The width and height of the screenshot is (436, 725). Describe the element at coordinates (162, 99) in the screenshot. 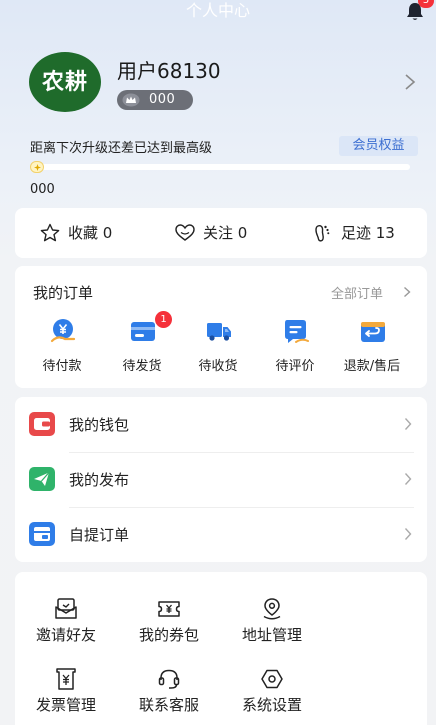

I see `level-value: 000` at that location.